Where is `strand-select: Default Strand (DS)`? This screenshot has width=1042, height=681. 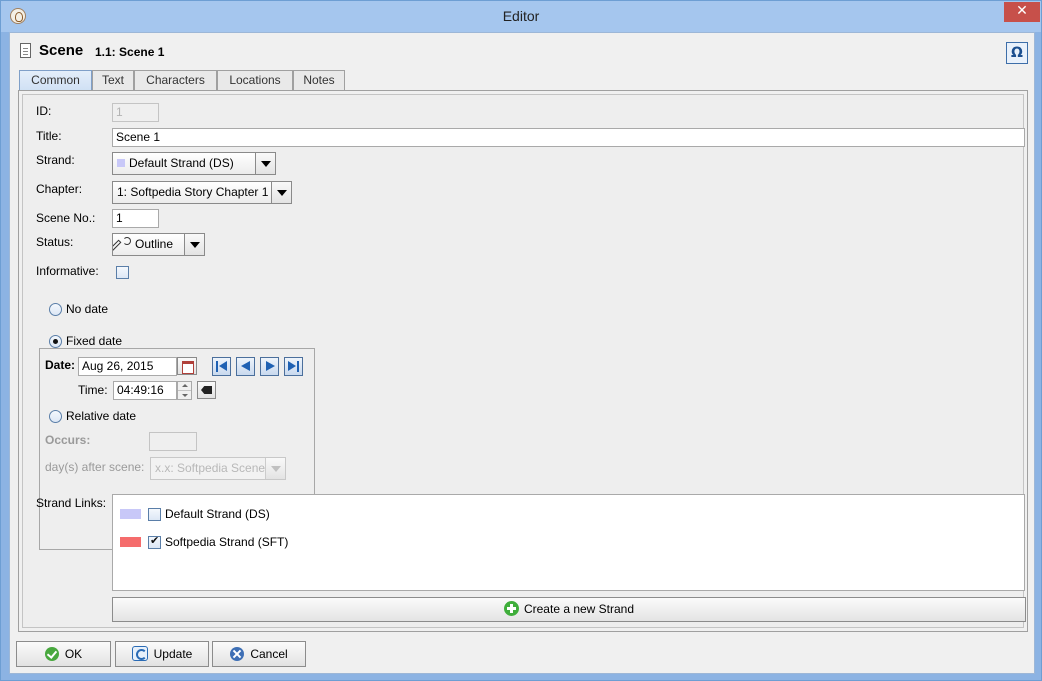
strand-select: Default Strand (DS) is located at coordinates (194, 163).